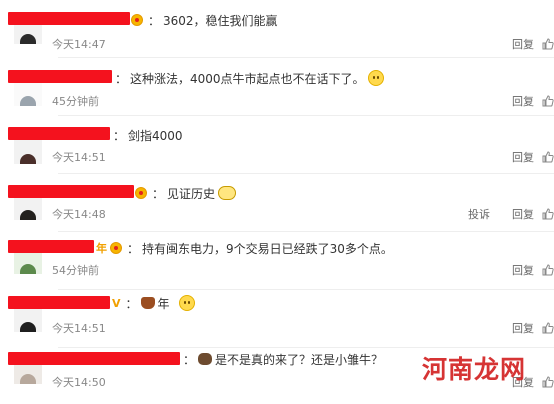  Describe the element at coordinates (277, 261) in the screenshot. I see `comment-item: 年 ： 持有闽东电力，9个交易日已经跌了30多个点。 54分钟前 回复` at that location.